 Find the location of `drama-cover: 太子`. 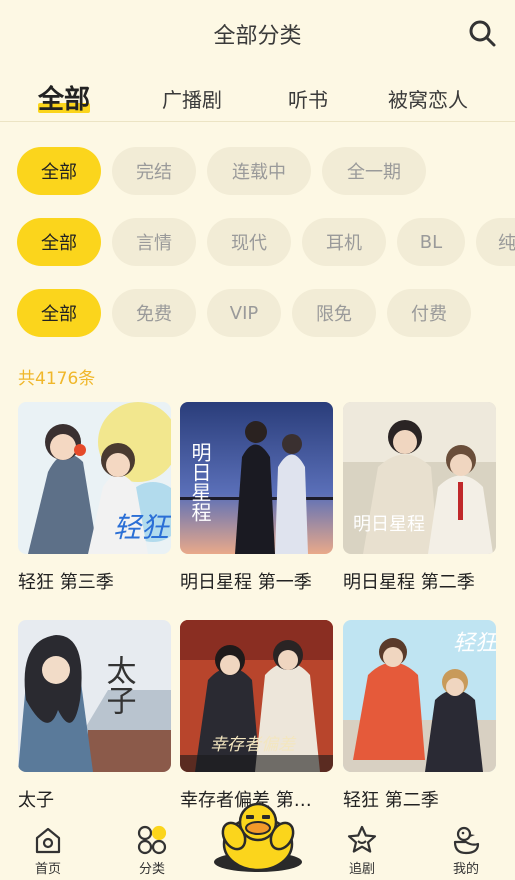

drama-cover: 太子 is located at coordinates (94, 696).